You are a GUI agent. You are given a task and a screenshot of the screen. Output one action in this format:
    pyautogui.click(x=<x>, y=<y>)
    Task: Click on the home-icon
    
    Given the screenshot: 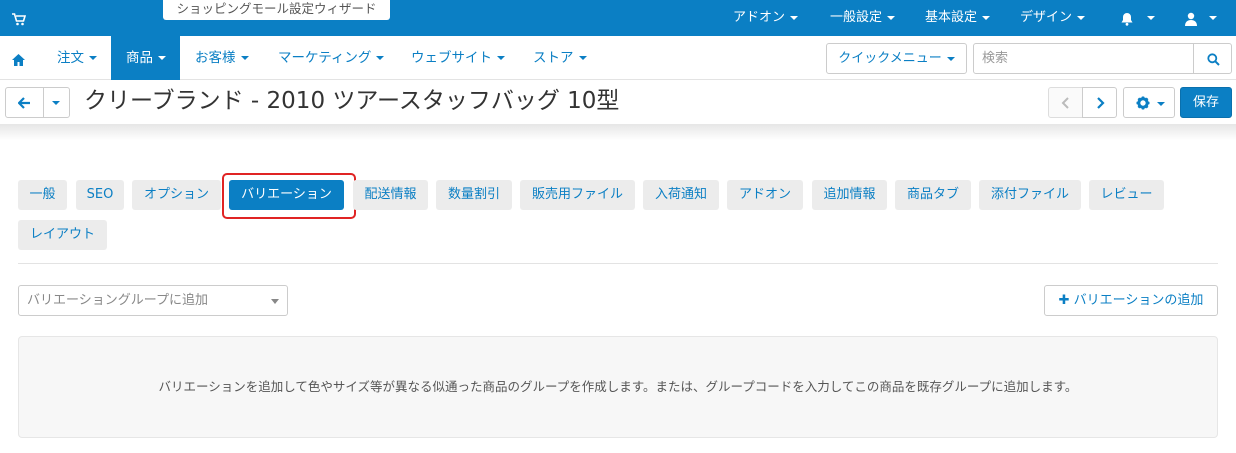 What is the action you would take?
    pyautogui.click(x=18, y=60)
    